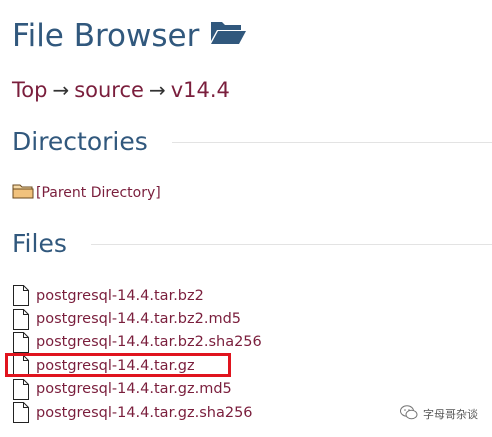  I want to click on parent-directory-link: [Parent Directory], so click(98, 193).